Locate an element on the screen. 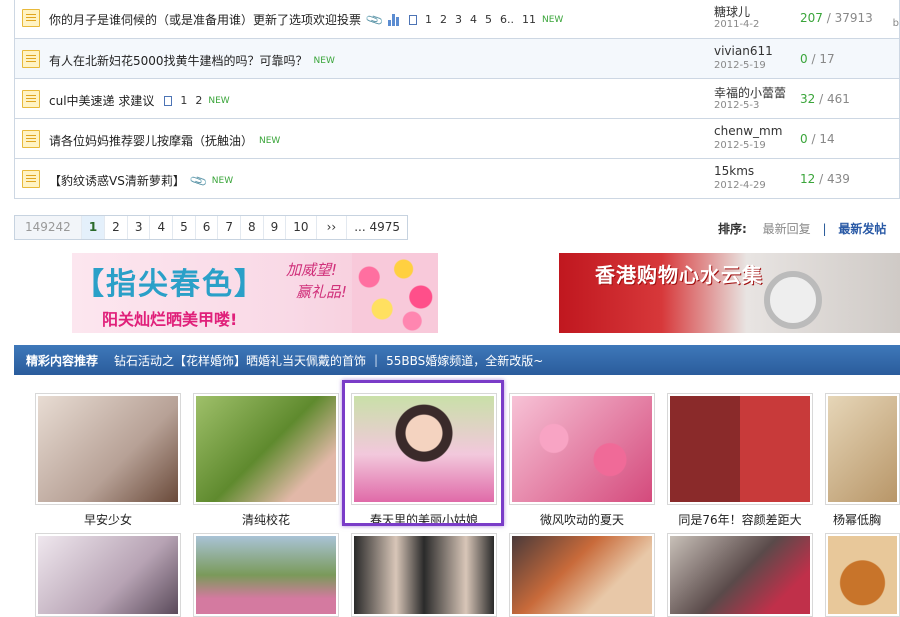  gallery-card: 同是76年！容颜差距大 is located at coordinates (740, 460).